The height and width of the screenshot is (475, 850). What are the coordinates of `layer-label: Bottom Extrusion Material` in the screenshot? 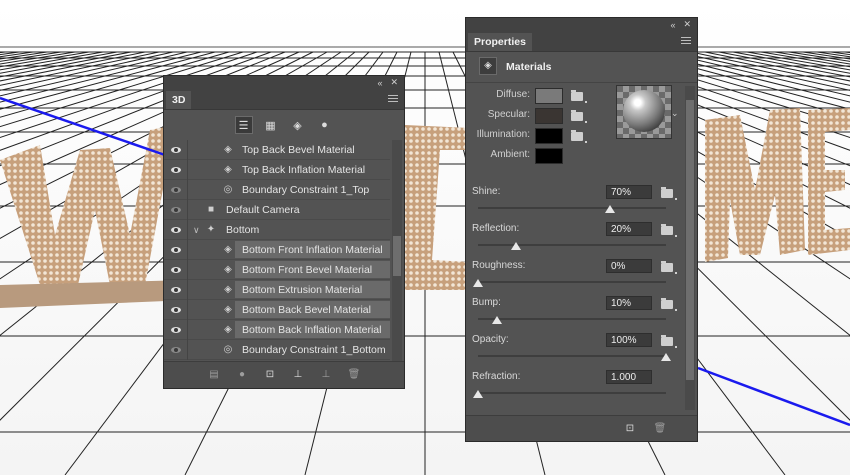 It's located at (302, 290).